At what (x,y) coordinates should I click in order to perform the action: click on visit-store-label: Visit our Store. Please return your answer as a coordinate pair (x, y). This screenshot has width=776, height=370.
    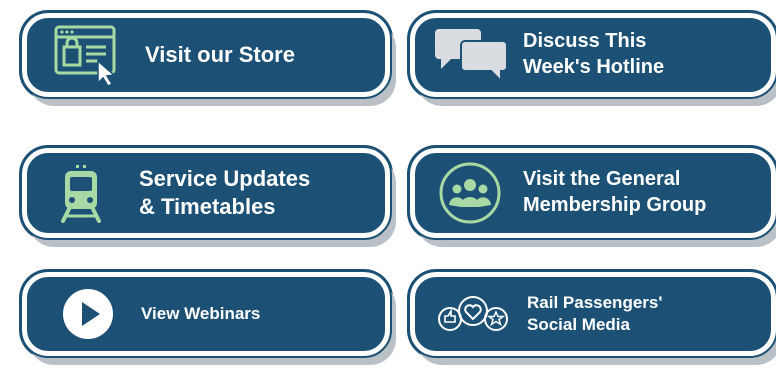
    Looking at the image, I should click on (220, 54).